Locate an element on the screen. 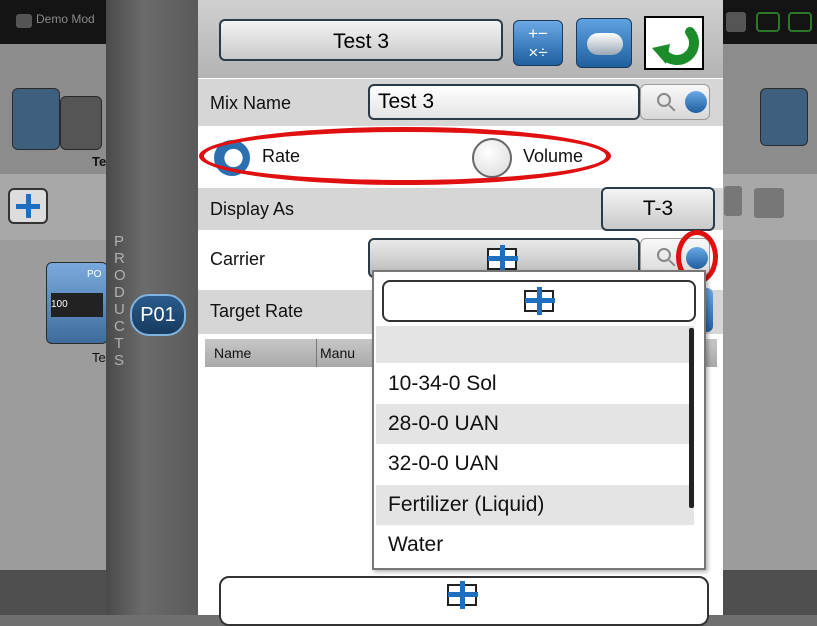 The image size is (817, 626). gps-icon is located at coordinates (768, 22).